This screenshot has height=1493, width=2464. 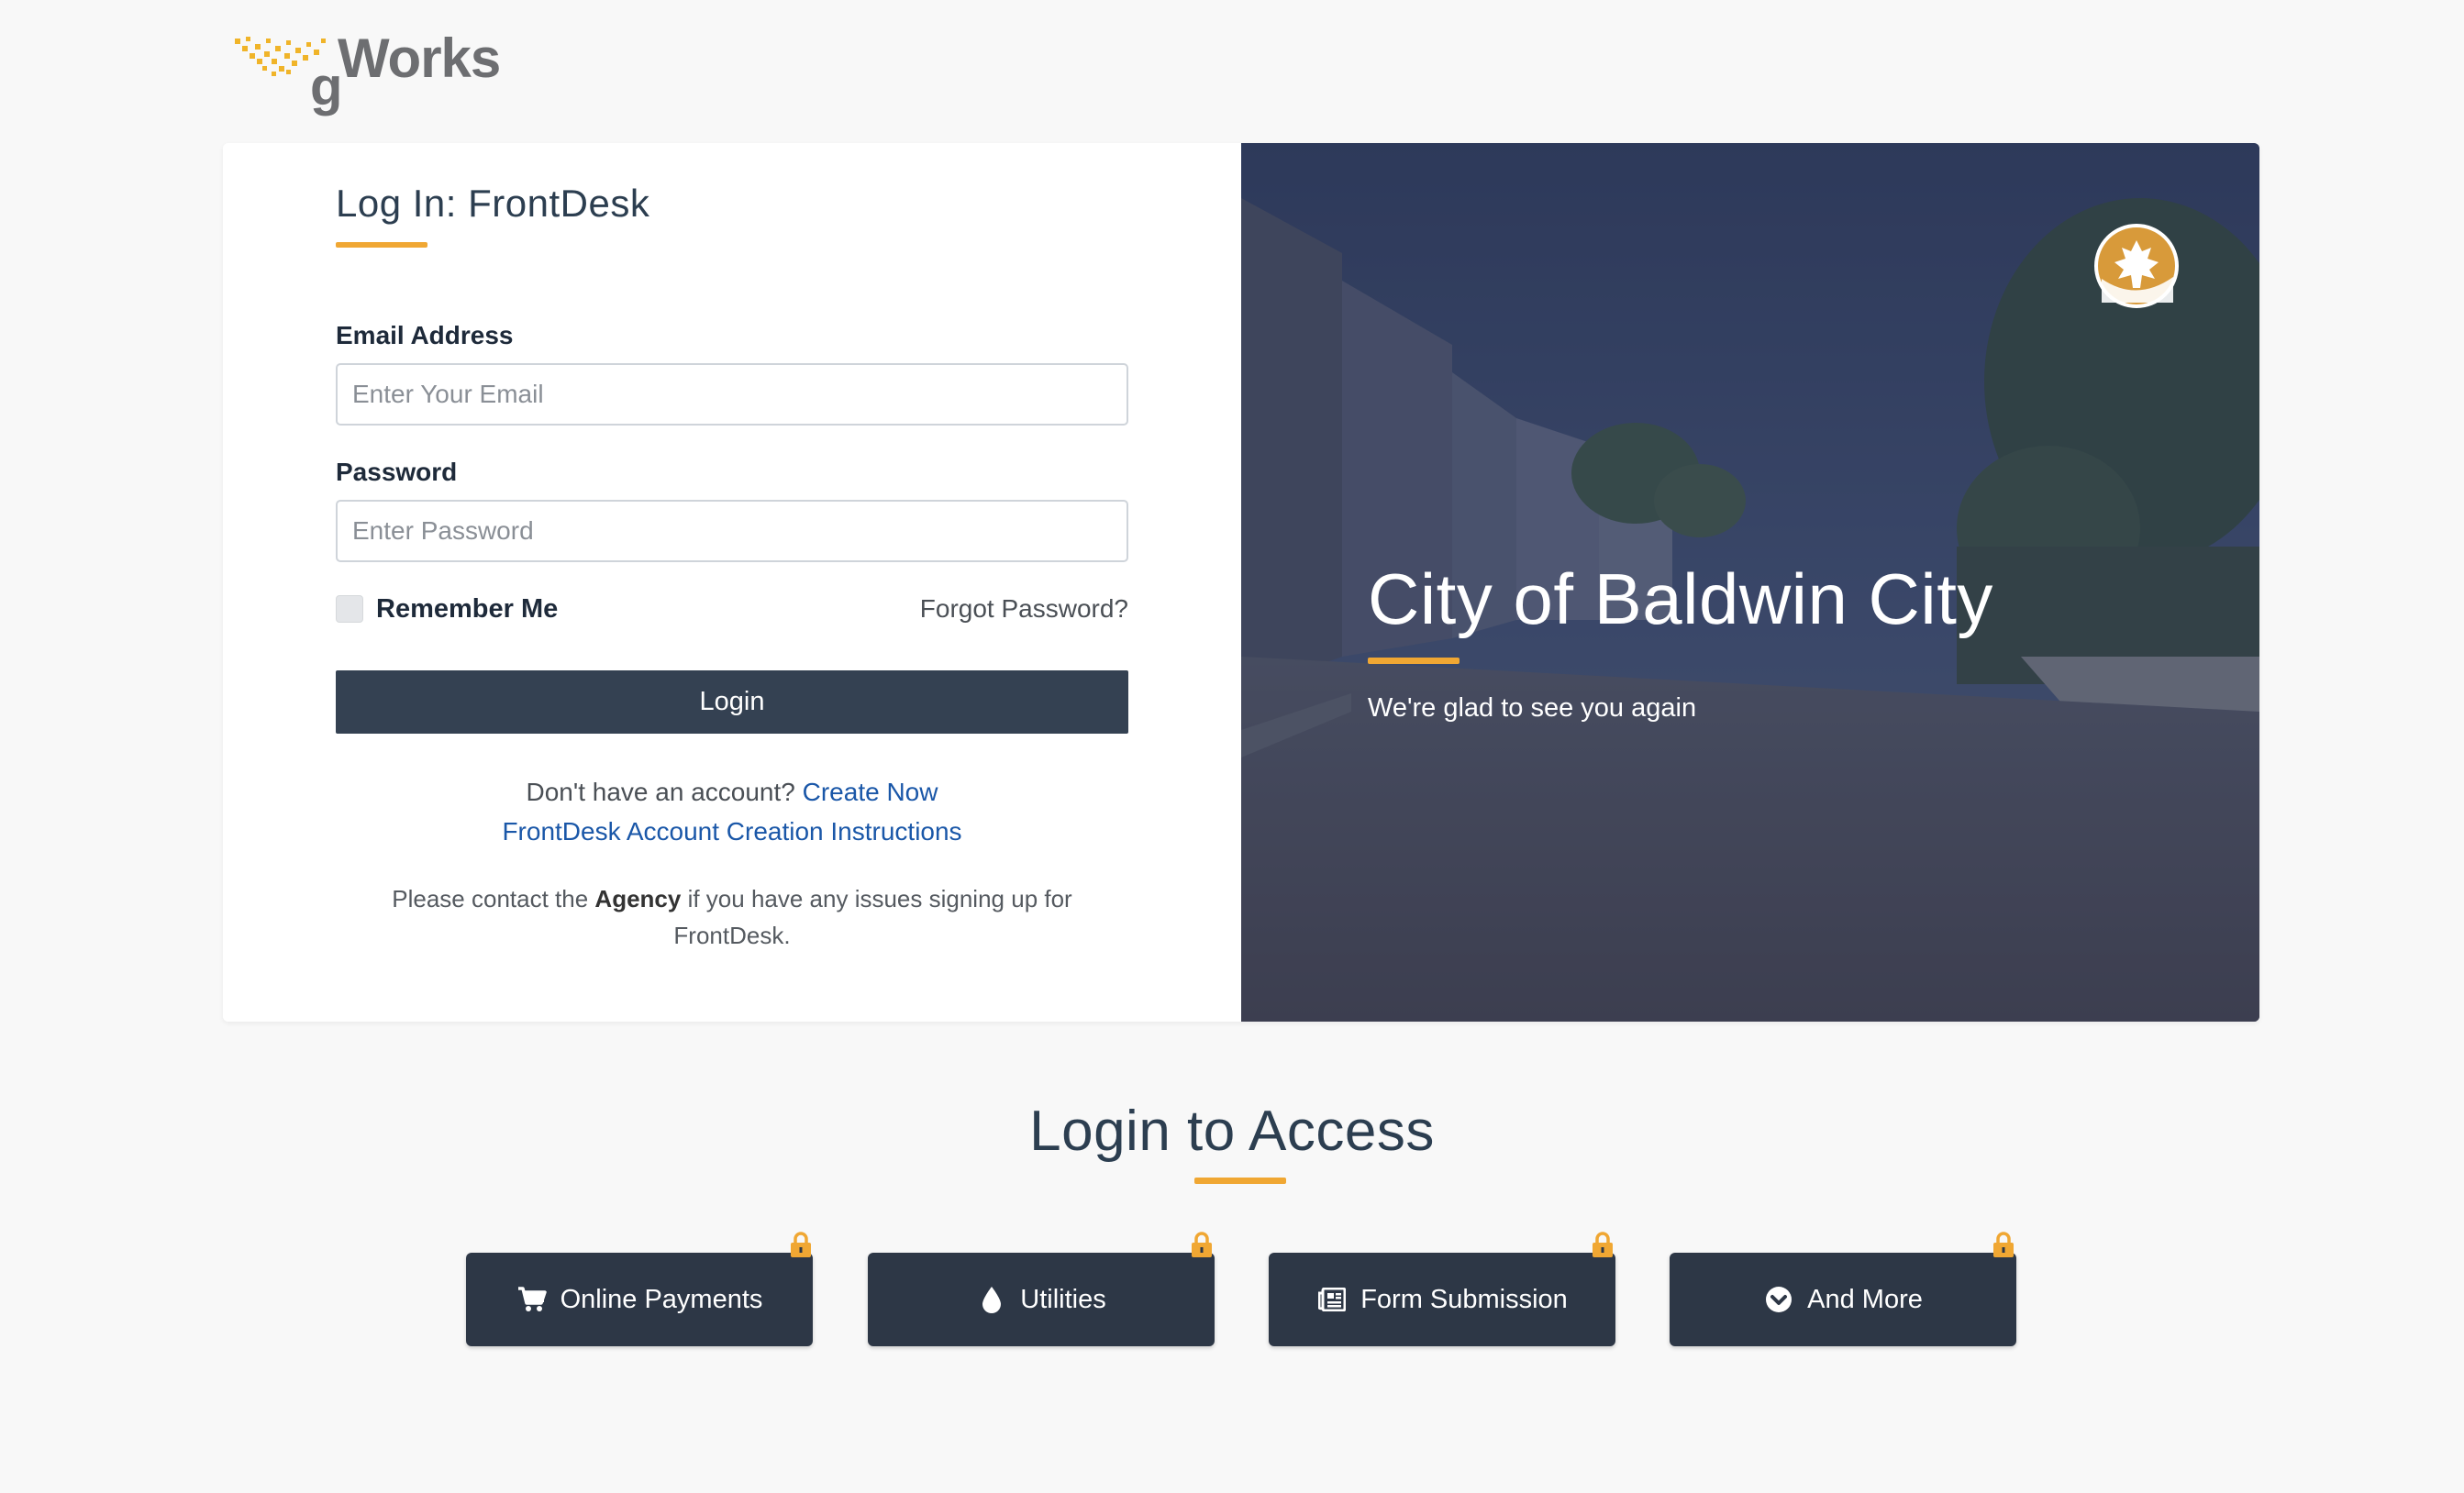 What do you see at coordinates (870, 792) in the screenshot?
I see `create-now-link: Create Now` at bounding box center [870, 792].